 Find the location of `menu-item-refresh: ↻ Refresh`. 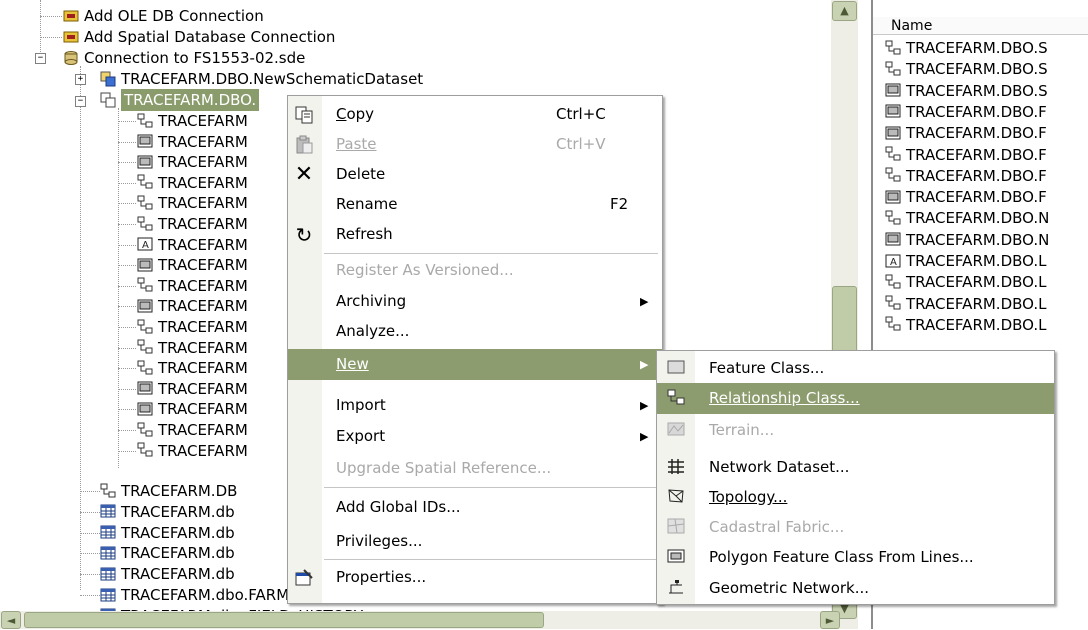

menu-item-refresh: ↻ Refresh is located at coordinates (475, 234).